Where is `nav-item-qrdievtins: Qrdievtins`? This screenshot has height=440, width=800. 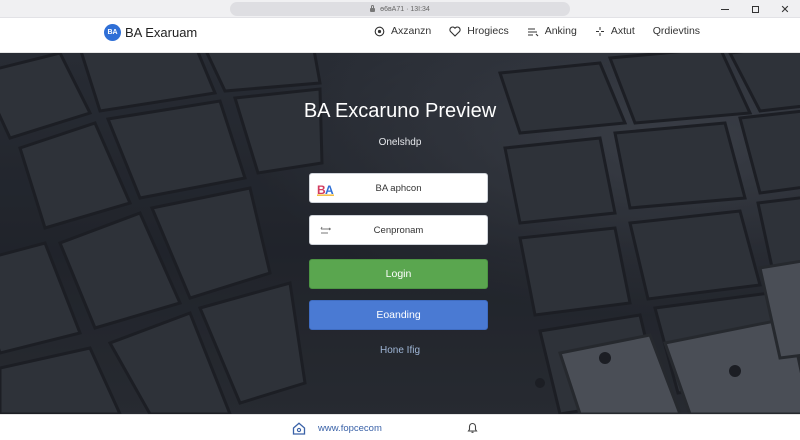
nav-item-qrdievtins: Qrdievtins is located at coordinates (676, 31).